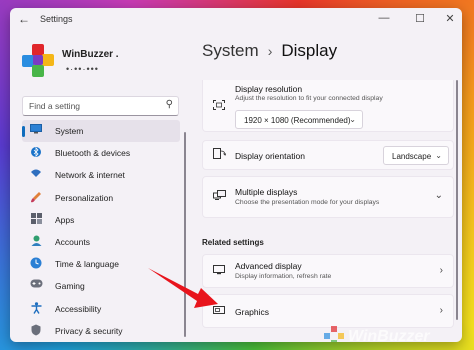 The width and height of the screenshot is (474, 350). What do you see at coordinates (100, 106) in the screenshot?
I see `search-input: Find a setting ⚲` at bounding box center [100, 106].